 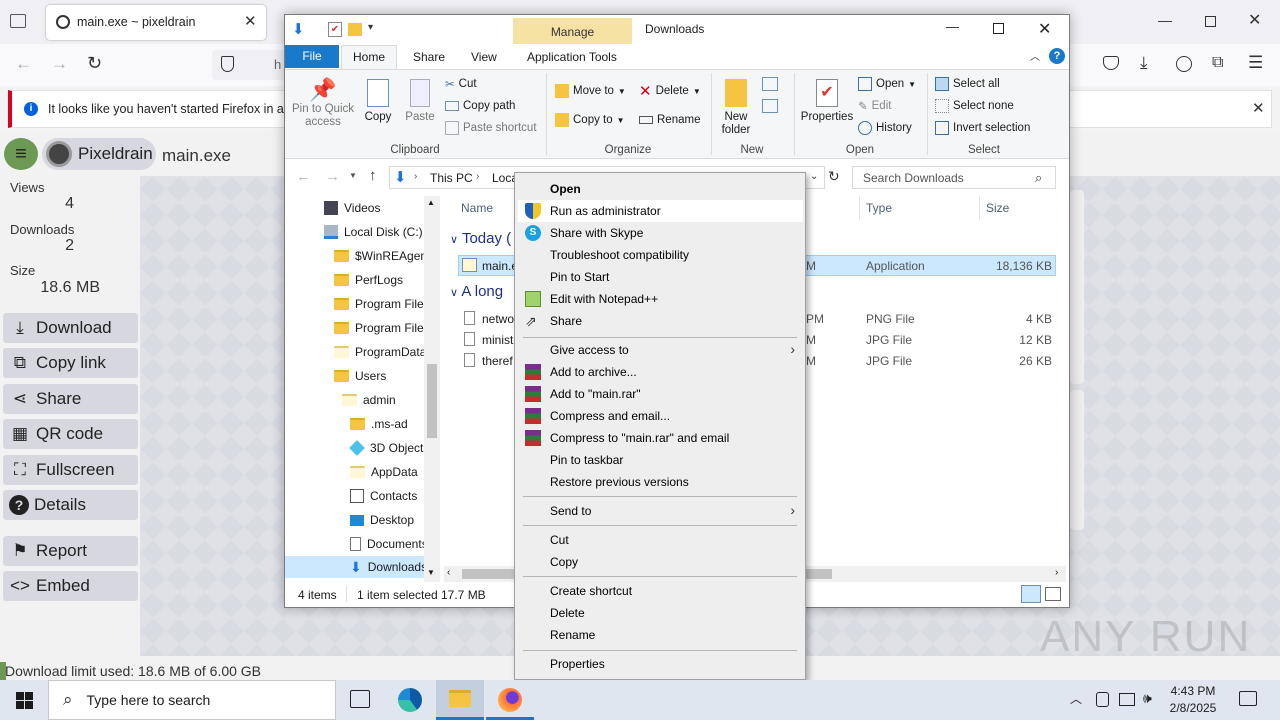 I want to click on scroll-right-icon: ›, so click(x=1056, y=572).